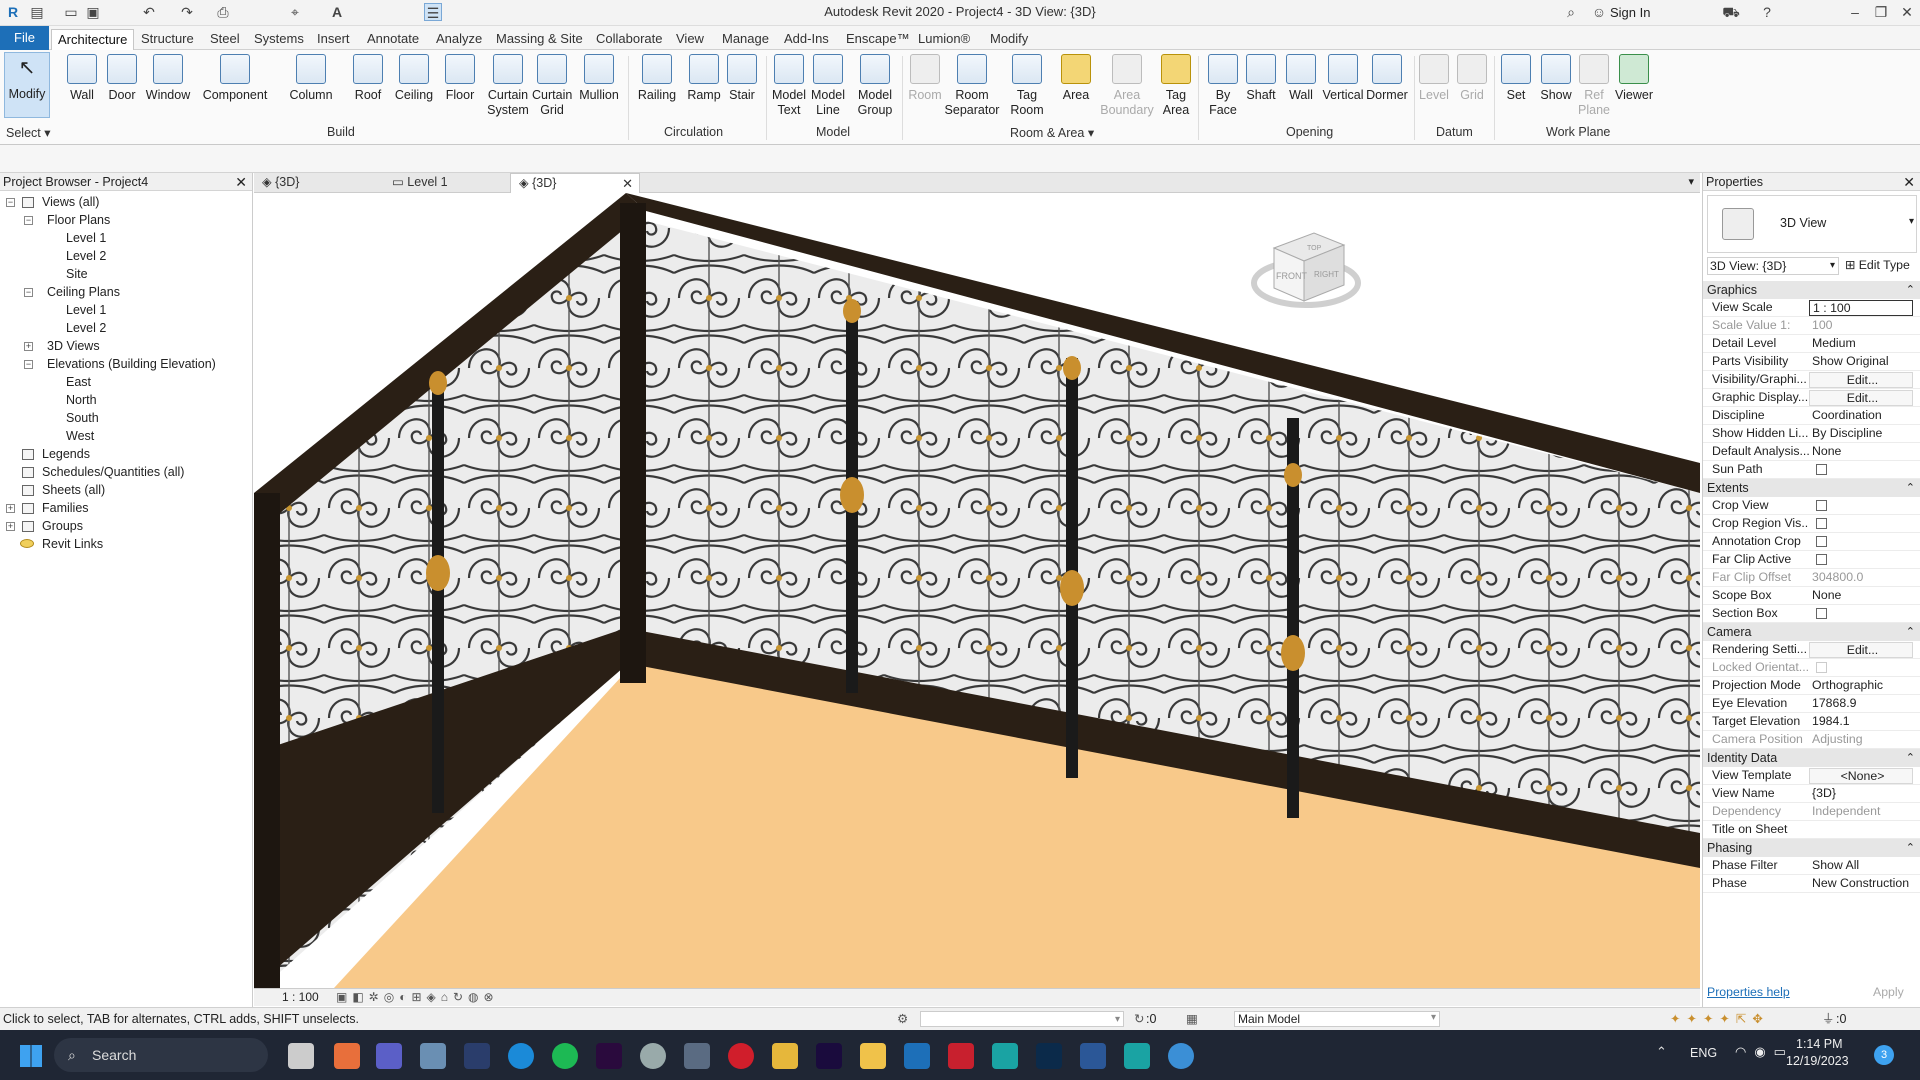 Image resolution: width=1920 pixels, height=1080 pixels. What do you see at coordinates (1811, 848) in the screenshot?
I see `section-phasing: Phasing ⌃` at bounding box center [1811, 848].